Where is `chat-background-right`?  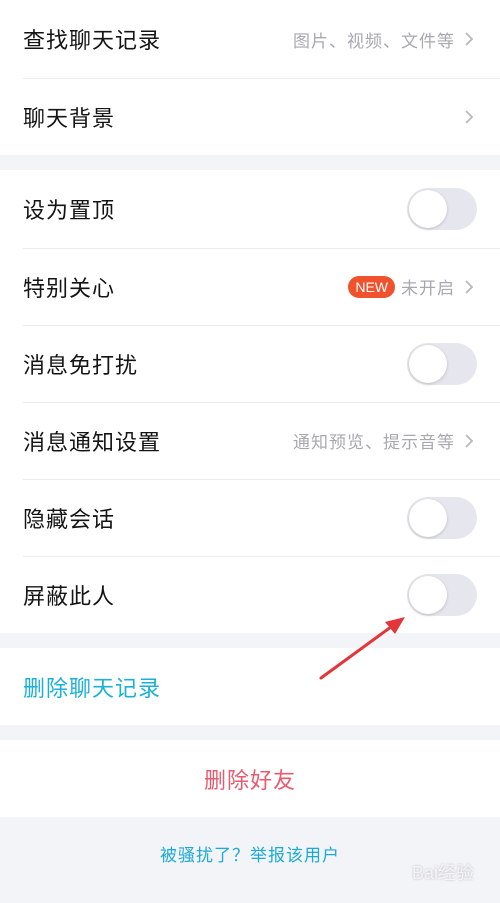
chat-background-right is located at coordinates (466, 117).